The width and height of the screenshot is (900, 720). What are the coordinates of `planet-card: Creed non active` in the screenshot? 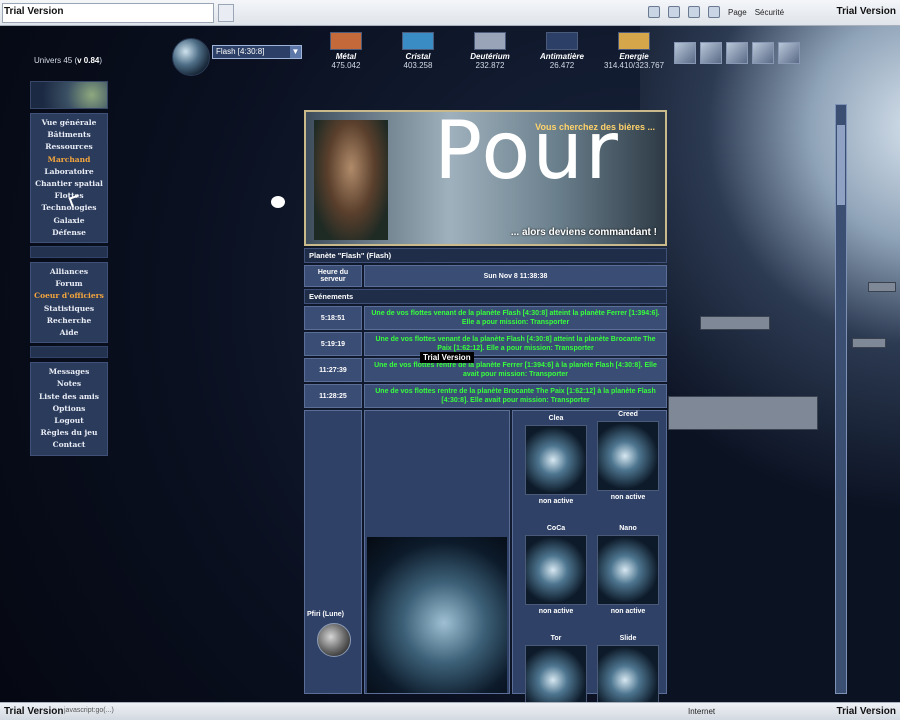 It's located at (628, 456).